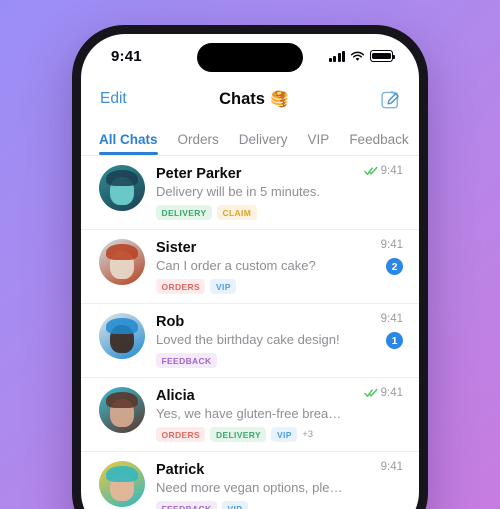 The width and height of the screenshot is (500, 509). What do you see at coordinates (236, 266) in the screenshot?
I see `chat-message-preview: Can I order a custom cake?` at bounding box center [236, 266].